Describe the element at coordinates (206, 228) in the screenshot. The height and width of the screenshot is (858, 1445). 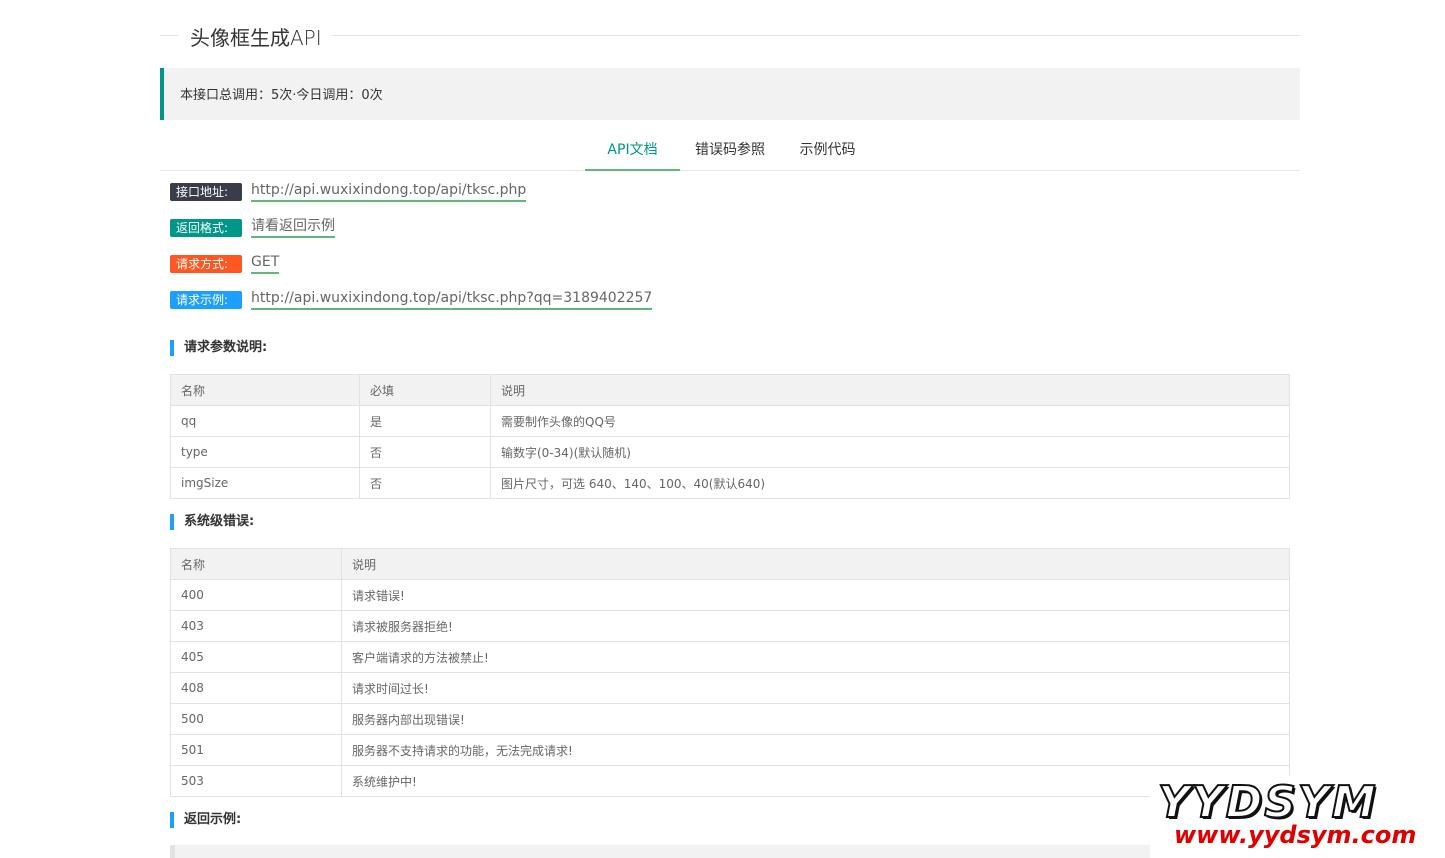
I see `format-badge: 返回格式:` at that location.